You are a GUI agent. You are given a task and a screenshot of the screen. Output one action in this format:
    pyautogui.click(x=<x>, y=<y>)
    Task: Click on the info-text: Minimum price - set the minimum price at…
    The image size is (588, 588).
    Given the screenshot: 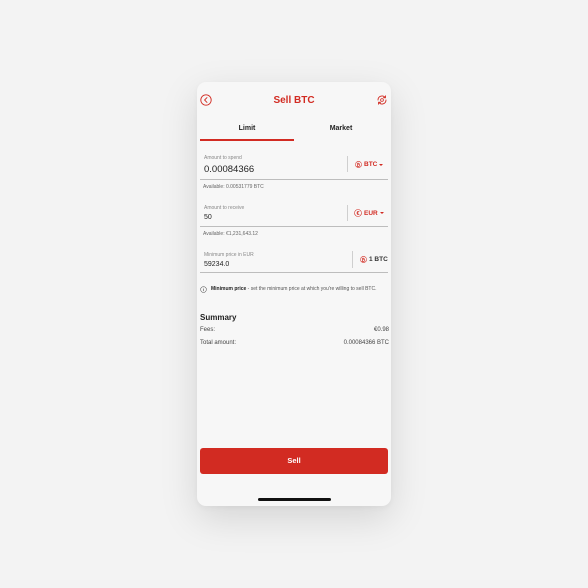 What is the action you would take?
    pyautogui.click(x=296, y=289)
    